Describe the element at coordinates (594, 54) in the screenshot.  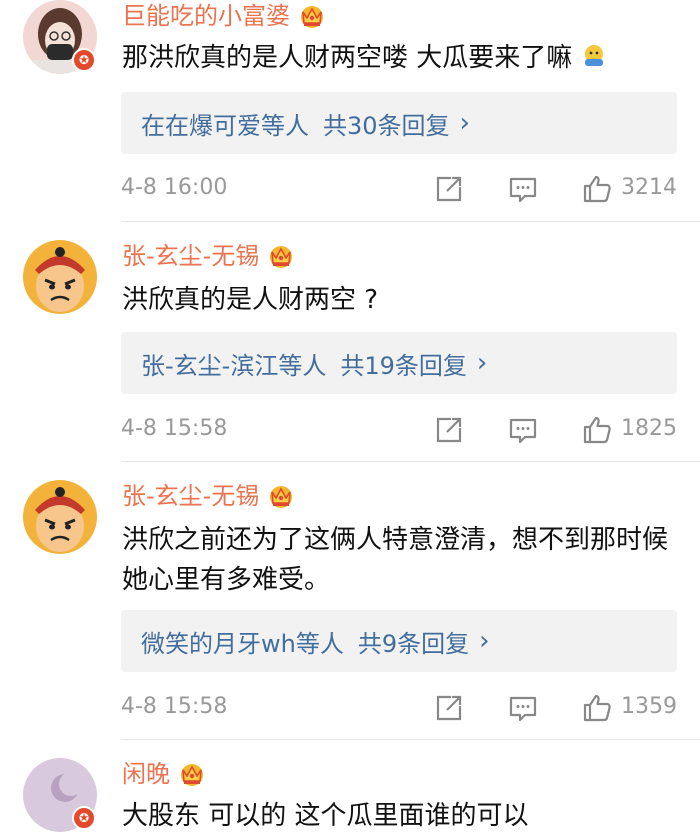
I see `emoji-icon` at that location.